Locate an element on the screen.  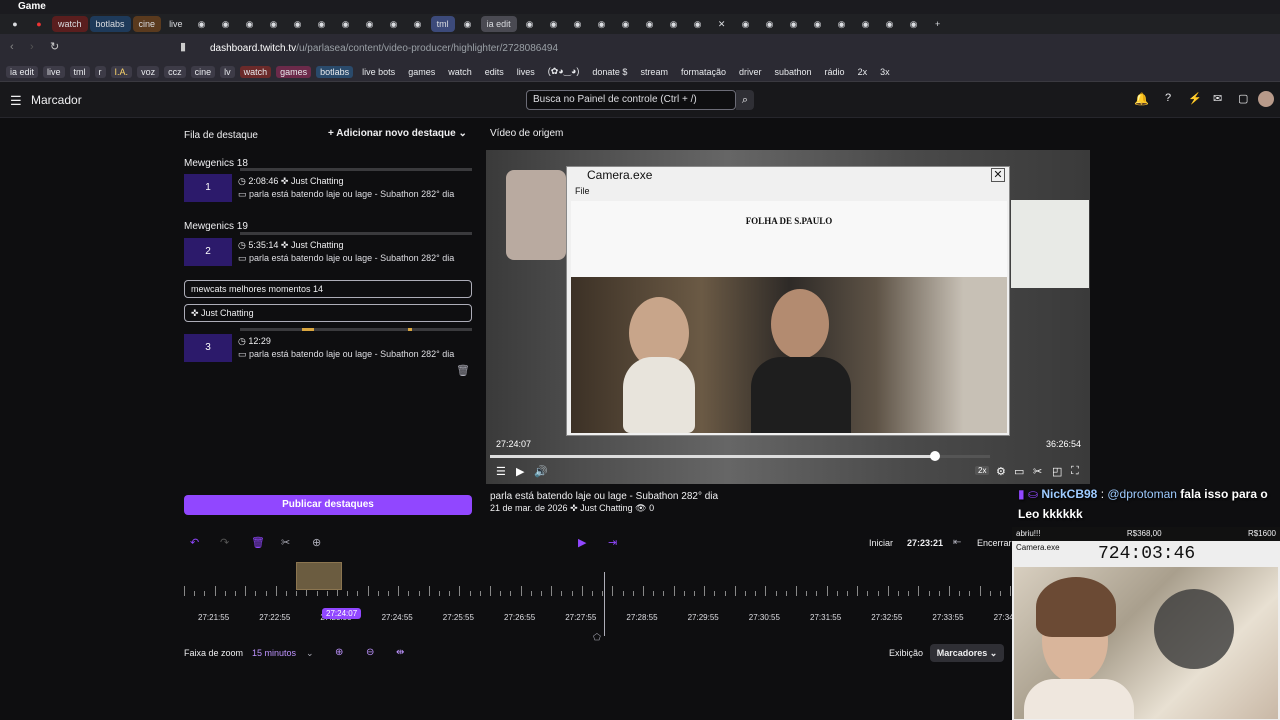
fullscreen-icon: ⛶ is located at coordinates (1075, 471).